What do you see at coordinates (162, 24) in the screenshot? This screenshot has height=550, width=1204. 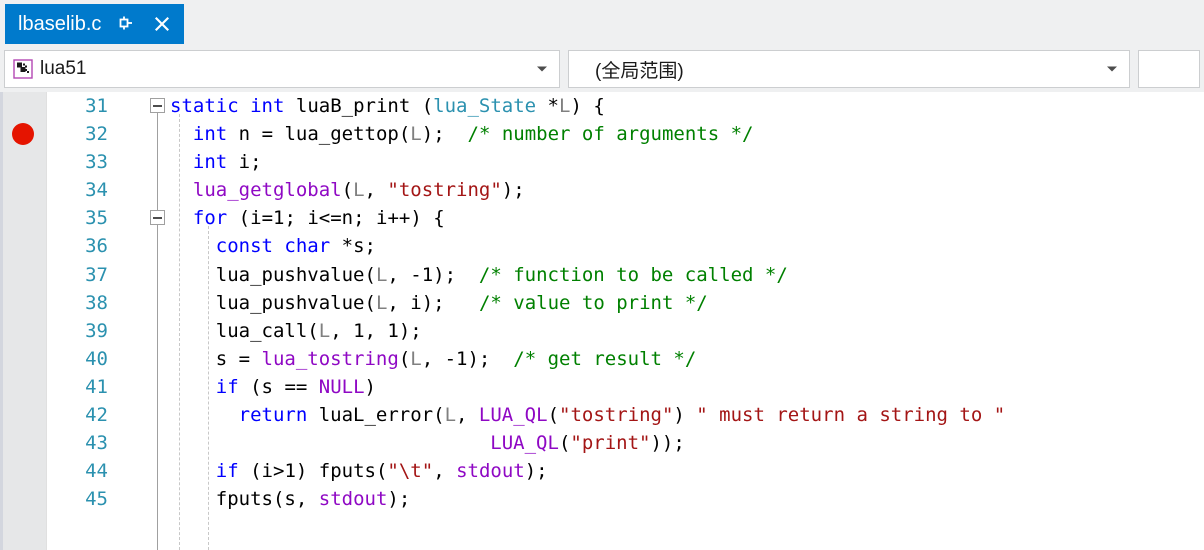 I see `close-icon` at bounding box center [162, 24].